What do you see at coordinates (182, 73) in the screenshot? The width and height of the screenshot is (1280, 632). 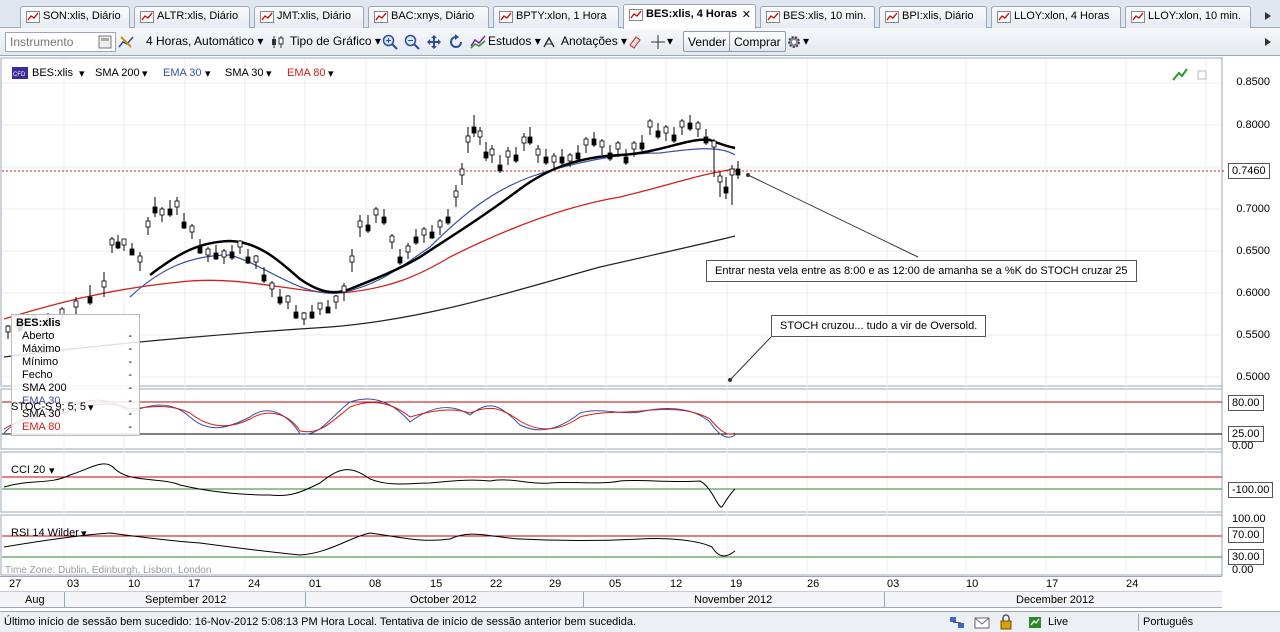 I see `legend-ema30: EMA 30` at bounding box center [182, 73].